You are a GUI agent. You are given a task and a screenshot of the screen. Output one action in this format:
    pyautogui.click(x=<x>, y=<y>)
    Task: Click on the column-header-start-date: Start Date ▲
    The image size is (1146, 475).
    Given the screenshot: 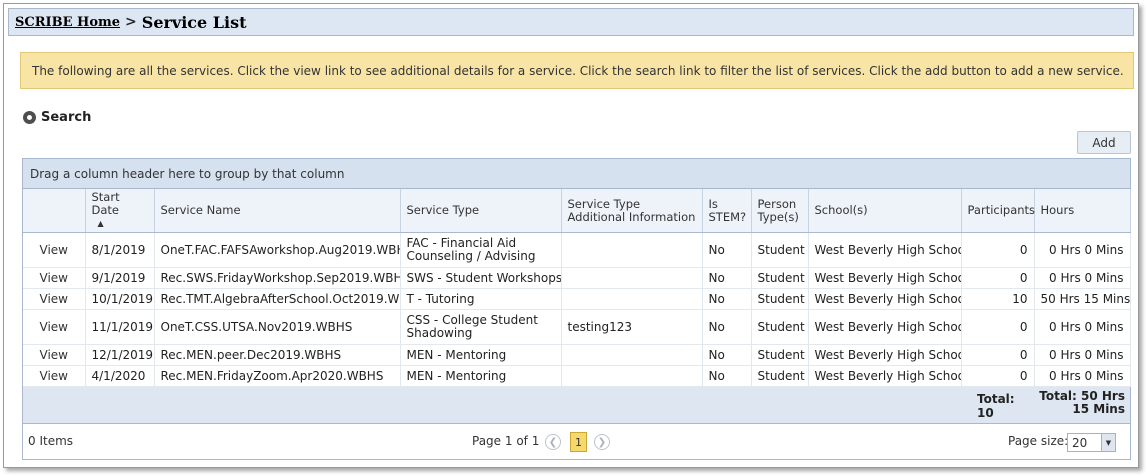 What is the action you would take?
    pyautogui.click(x=120, y=211)
    